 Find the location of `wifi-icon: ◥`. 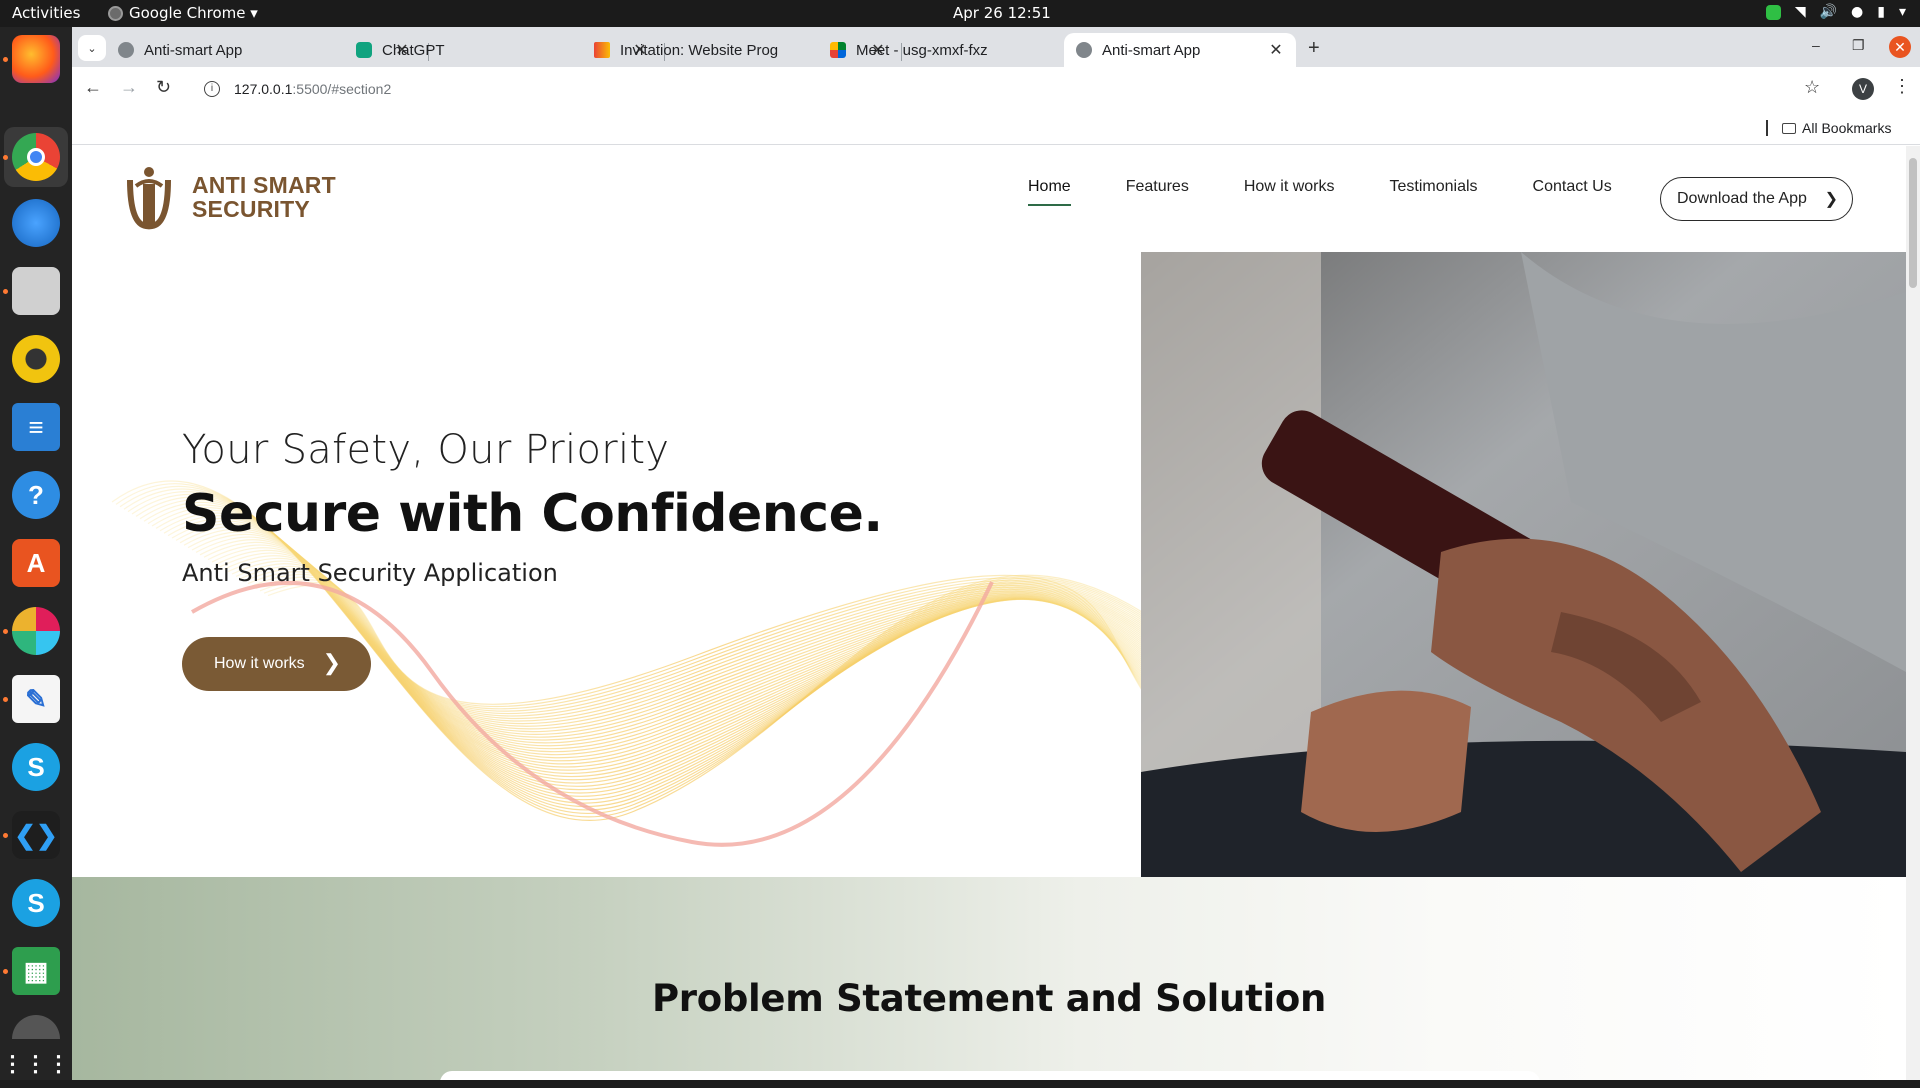

wifi-icon: ◥ is located at coordinates (1800, 12).